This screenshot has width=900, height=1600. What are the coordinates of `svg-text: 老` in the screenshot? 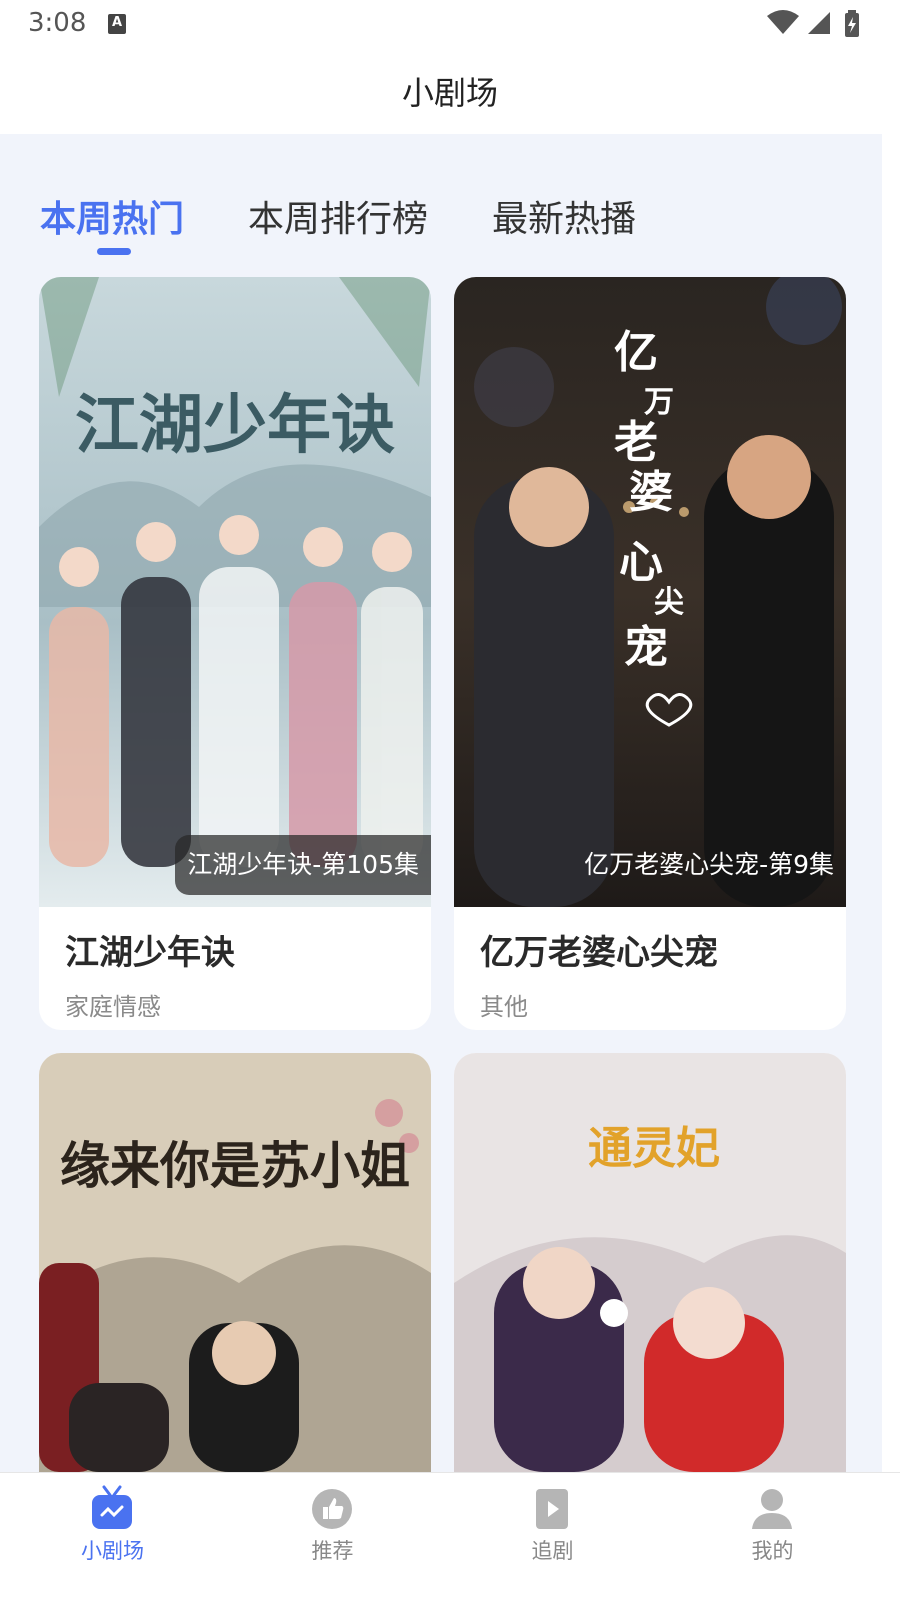 It's located at (636, 442).